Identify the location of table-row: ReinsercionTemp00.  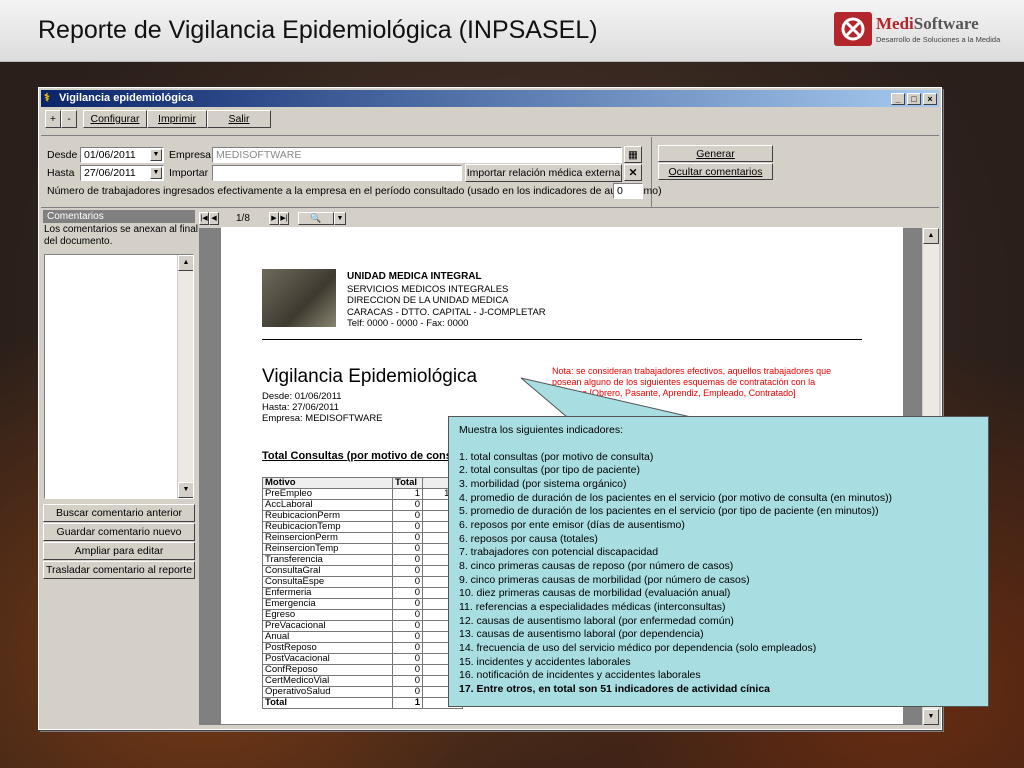
(362, 549).